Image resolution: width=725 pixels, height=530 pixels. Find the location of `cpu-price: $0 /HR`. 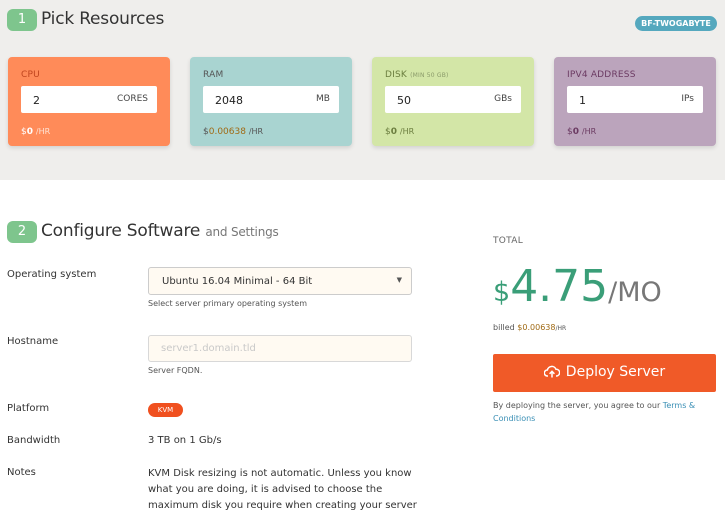

cpu-price: $0 /HR is located at coordinates (35, 132).